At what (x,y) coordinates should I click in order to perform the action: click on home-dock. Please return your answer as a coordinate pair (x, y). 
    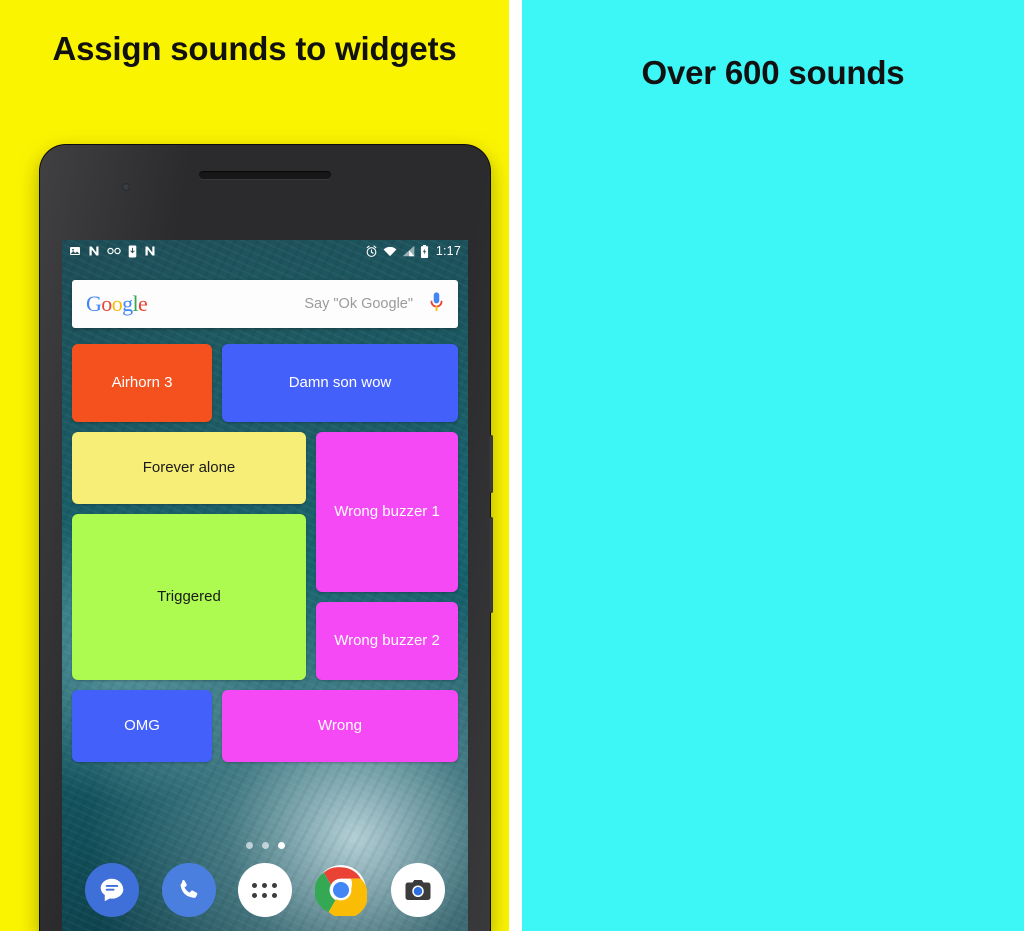
    Looking at the image, I should click on (265, 890).